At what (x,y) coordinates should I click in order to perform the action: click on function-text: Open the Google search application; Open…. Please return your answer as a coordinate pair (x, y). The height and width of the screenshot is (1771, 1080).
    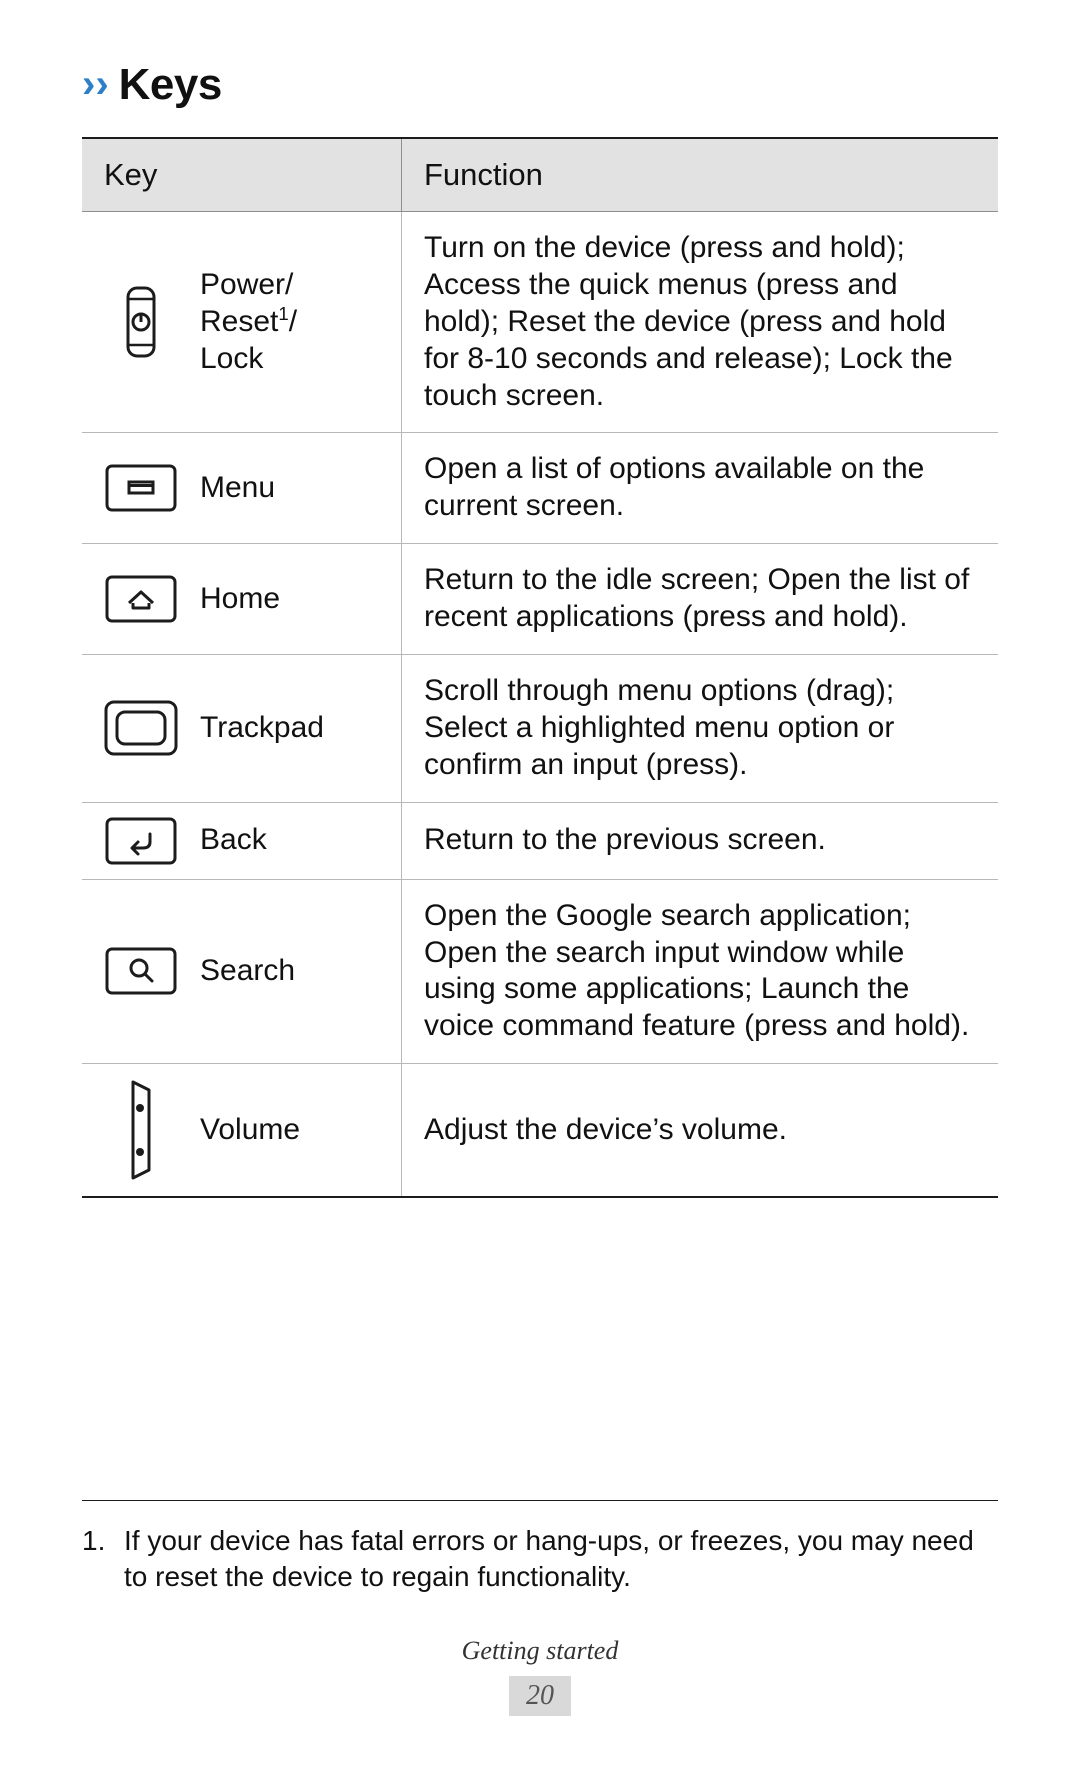
    Looking at the image, I should click on (697, 970).